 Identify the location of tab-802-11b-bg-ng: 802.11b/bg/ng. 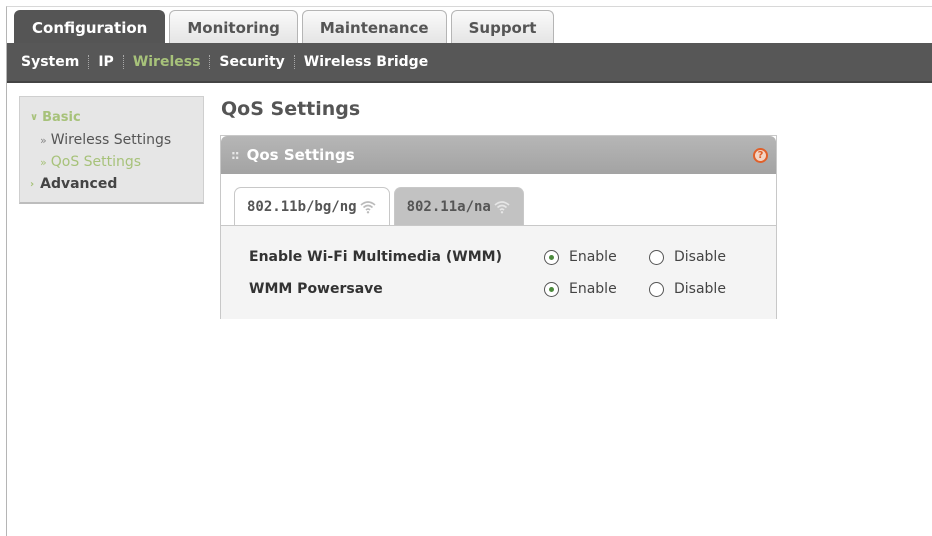
(312, 206).